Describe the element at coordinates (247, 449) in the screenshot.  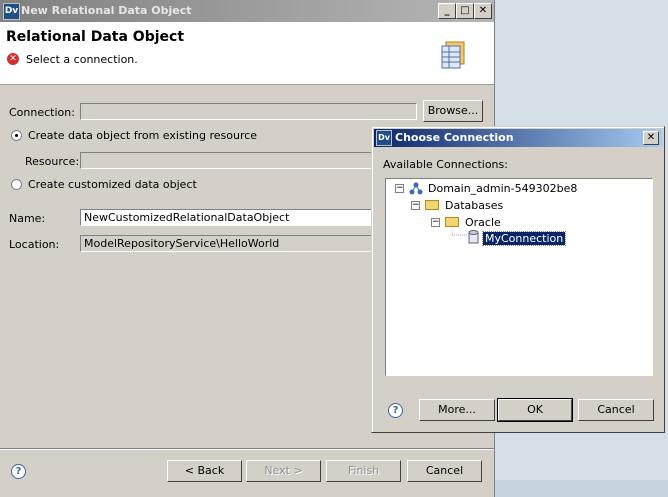
I see `footer-separator` at that location.